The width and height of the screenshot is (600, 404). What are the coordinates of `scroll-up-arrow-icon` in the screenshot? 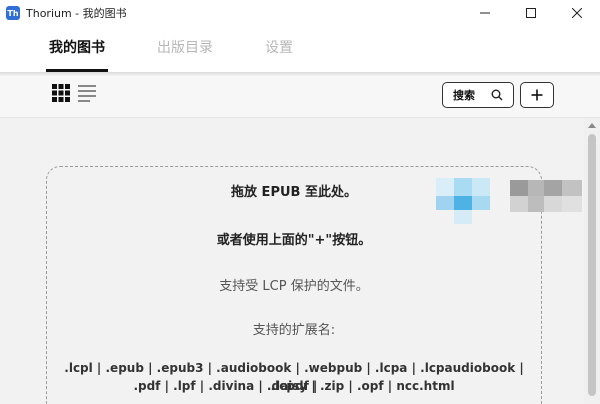 It's located at (592, 126).